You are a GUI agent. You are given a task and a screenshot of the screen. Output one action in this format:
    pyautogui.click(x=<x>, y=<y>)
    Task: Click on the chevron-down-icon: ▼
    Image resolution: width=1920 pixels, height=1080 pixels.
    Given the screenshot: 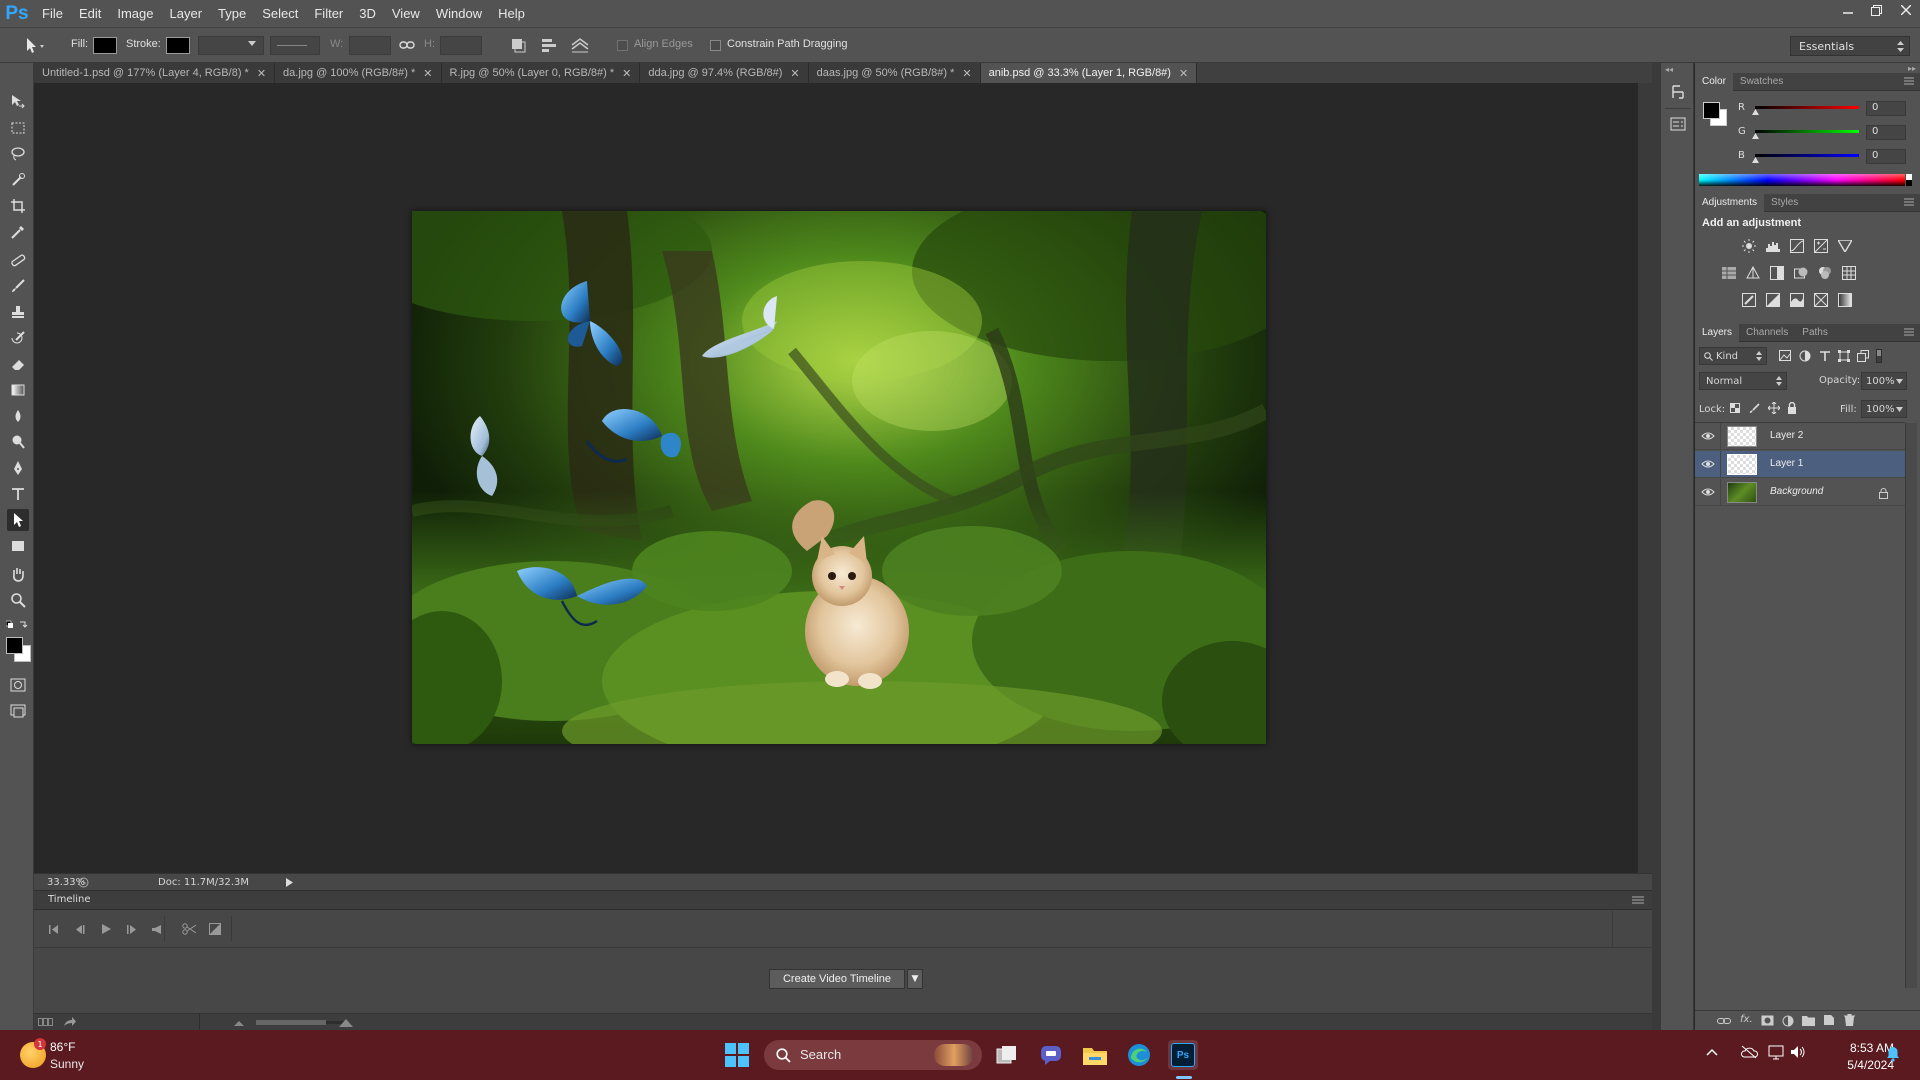 What is the action you would take?
    pyautogui.click(x=915, y=979)
    